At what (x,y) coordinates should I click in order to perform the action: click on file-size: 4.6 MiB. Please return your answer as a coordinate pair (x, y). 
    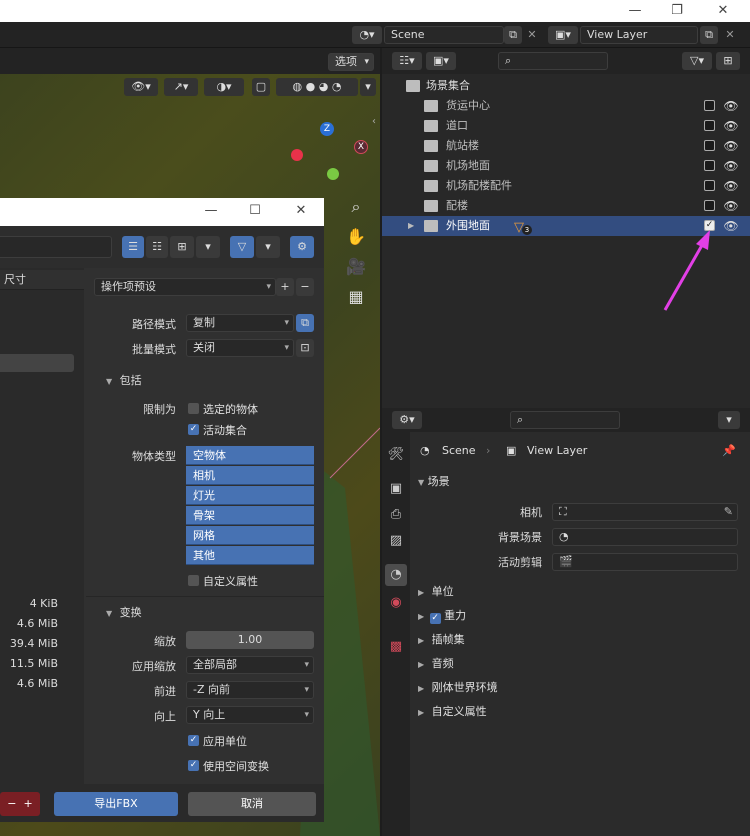
    Looking at the image, I should click on (37, 623).